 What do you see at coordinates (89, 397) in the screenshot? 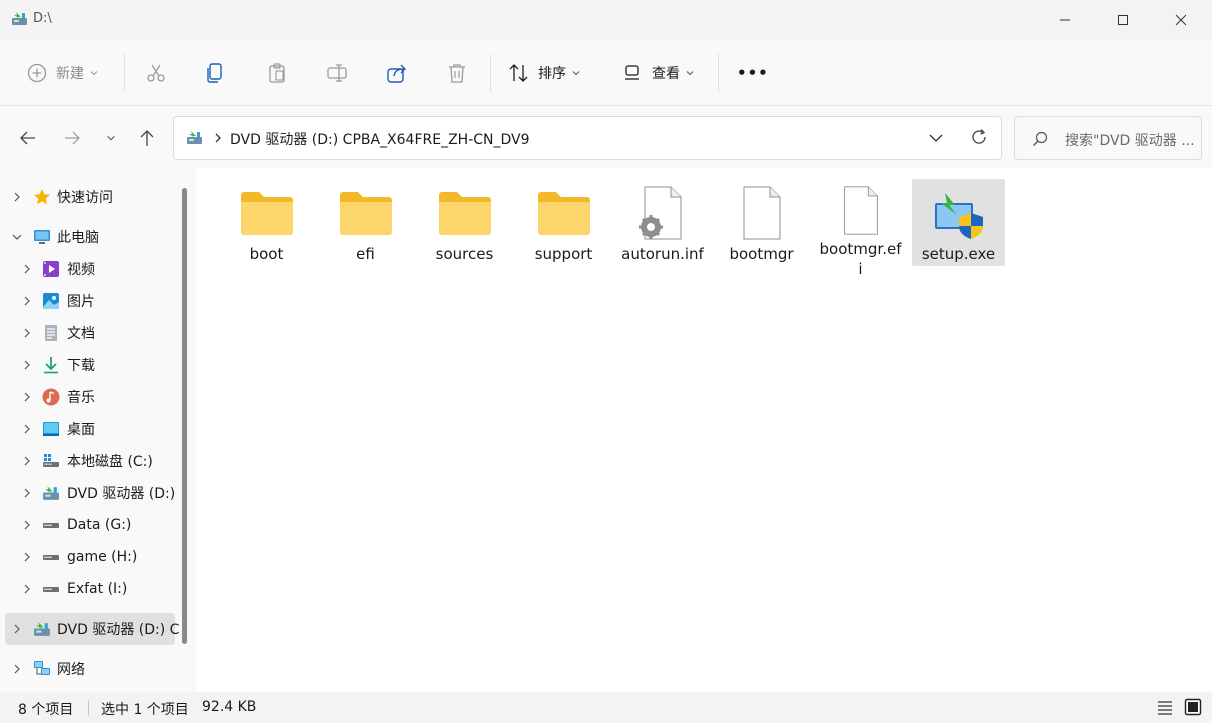
I see `sidebar-item-music: 音乐` at bounding box center [89, 397].